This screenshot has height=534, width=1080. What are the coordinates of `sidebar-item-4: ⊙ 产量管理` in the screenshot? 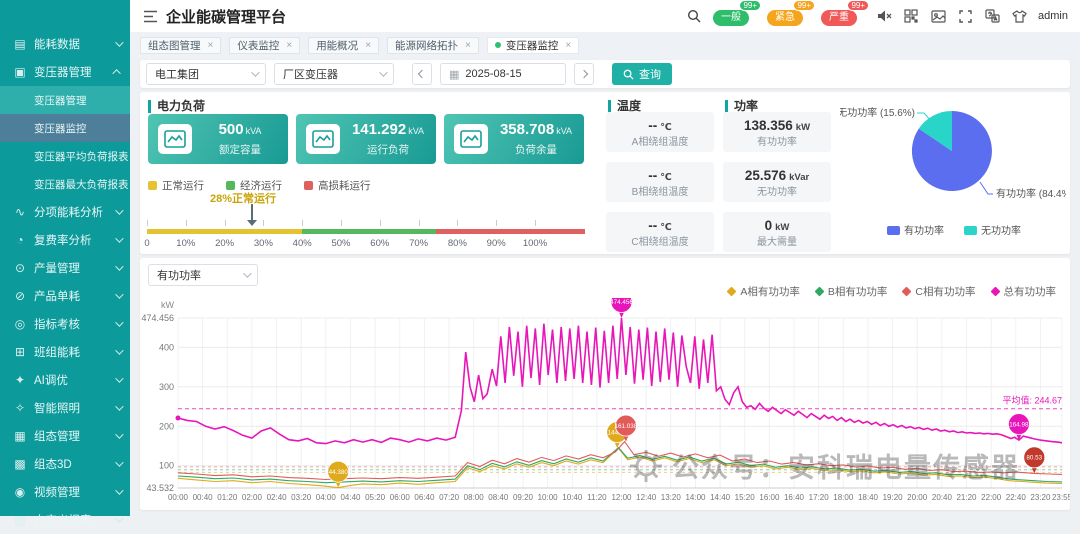 It's located at (65, 268).